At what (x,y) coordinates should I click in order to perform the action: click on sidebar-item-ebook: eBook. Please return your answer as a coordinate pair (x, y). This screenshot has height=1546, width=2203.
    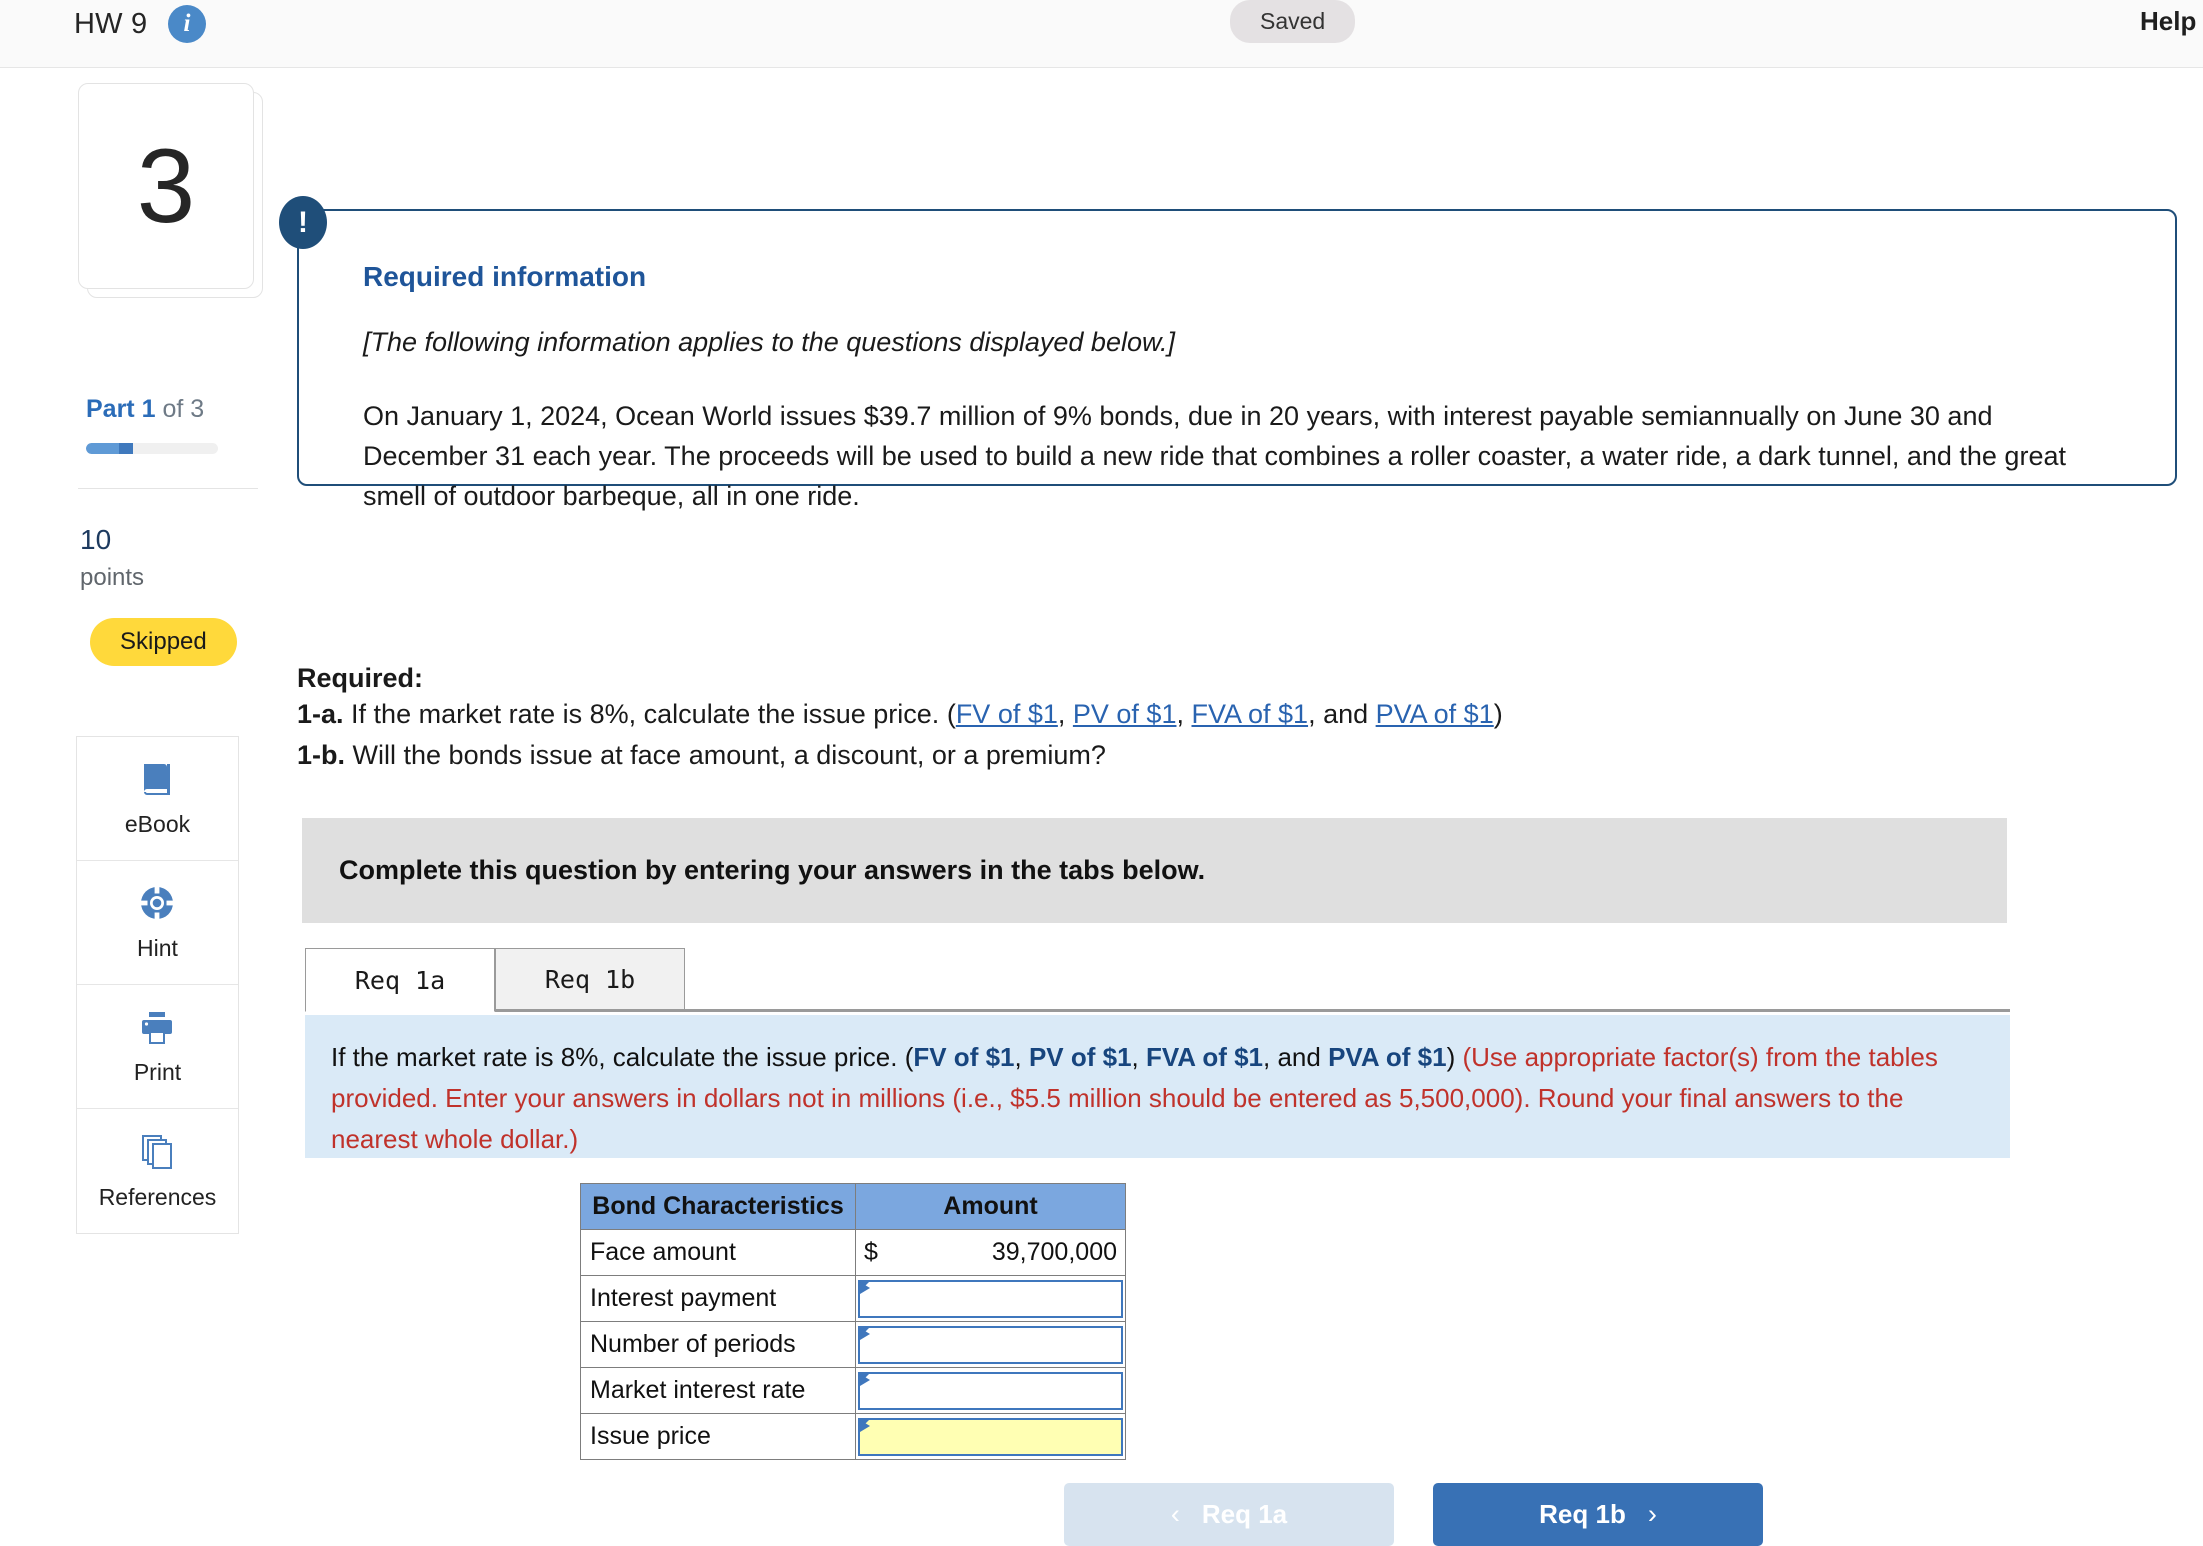
    Looking at the image, I should click on (157, 799).